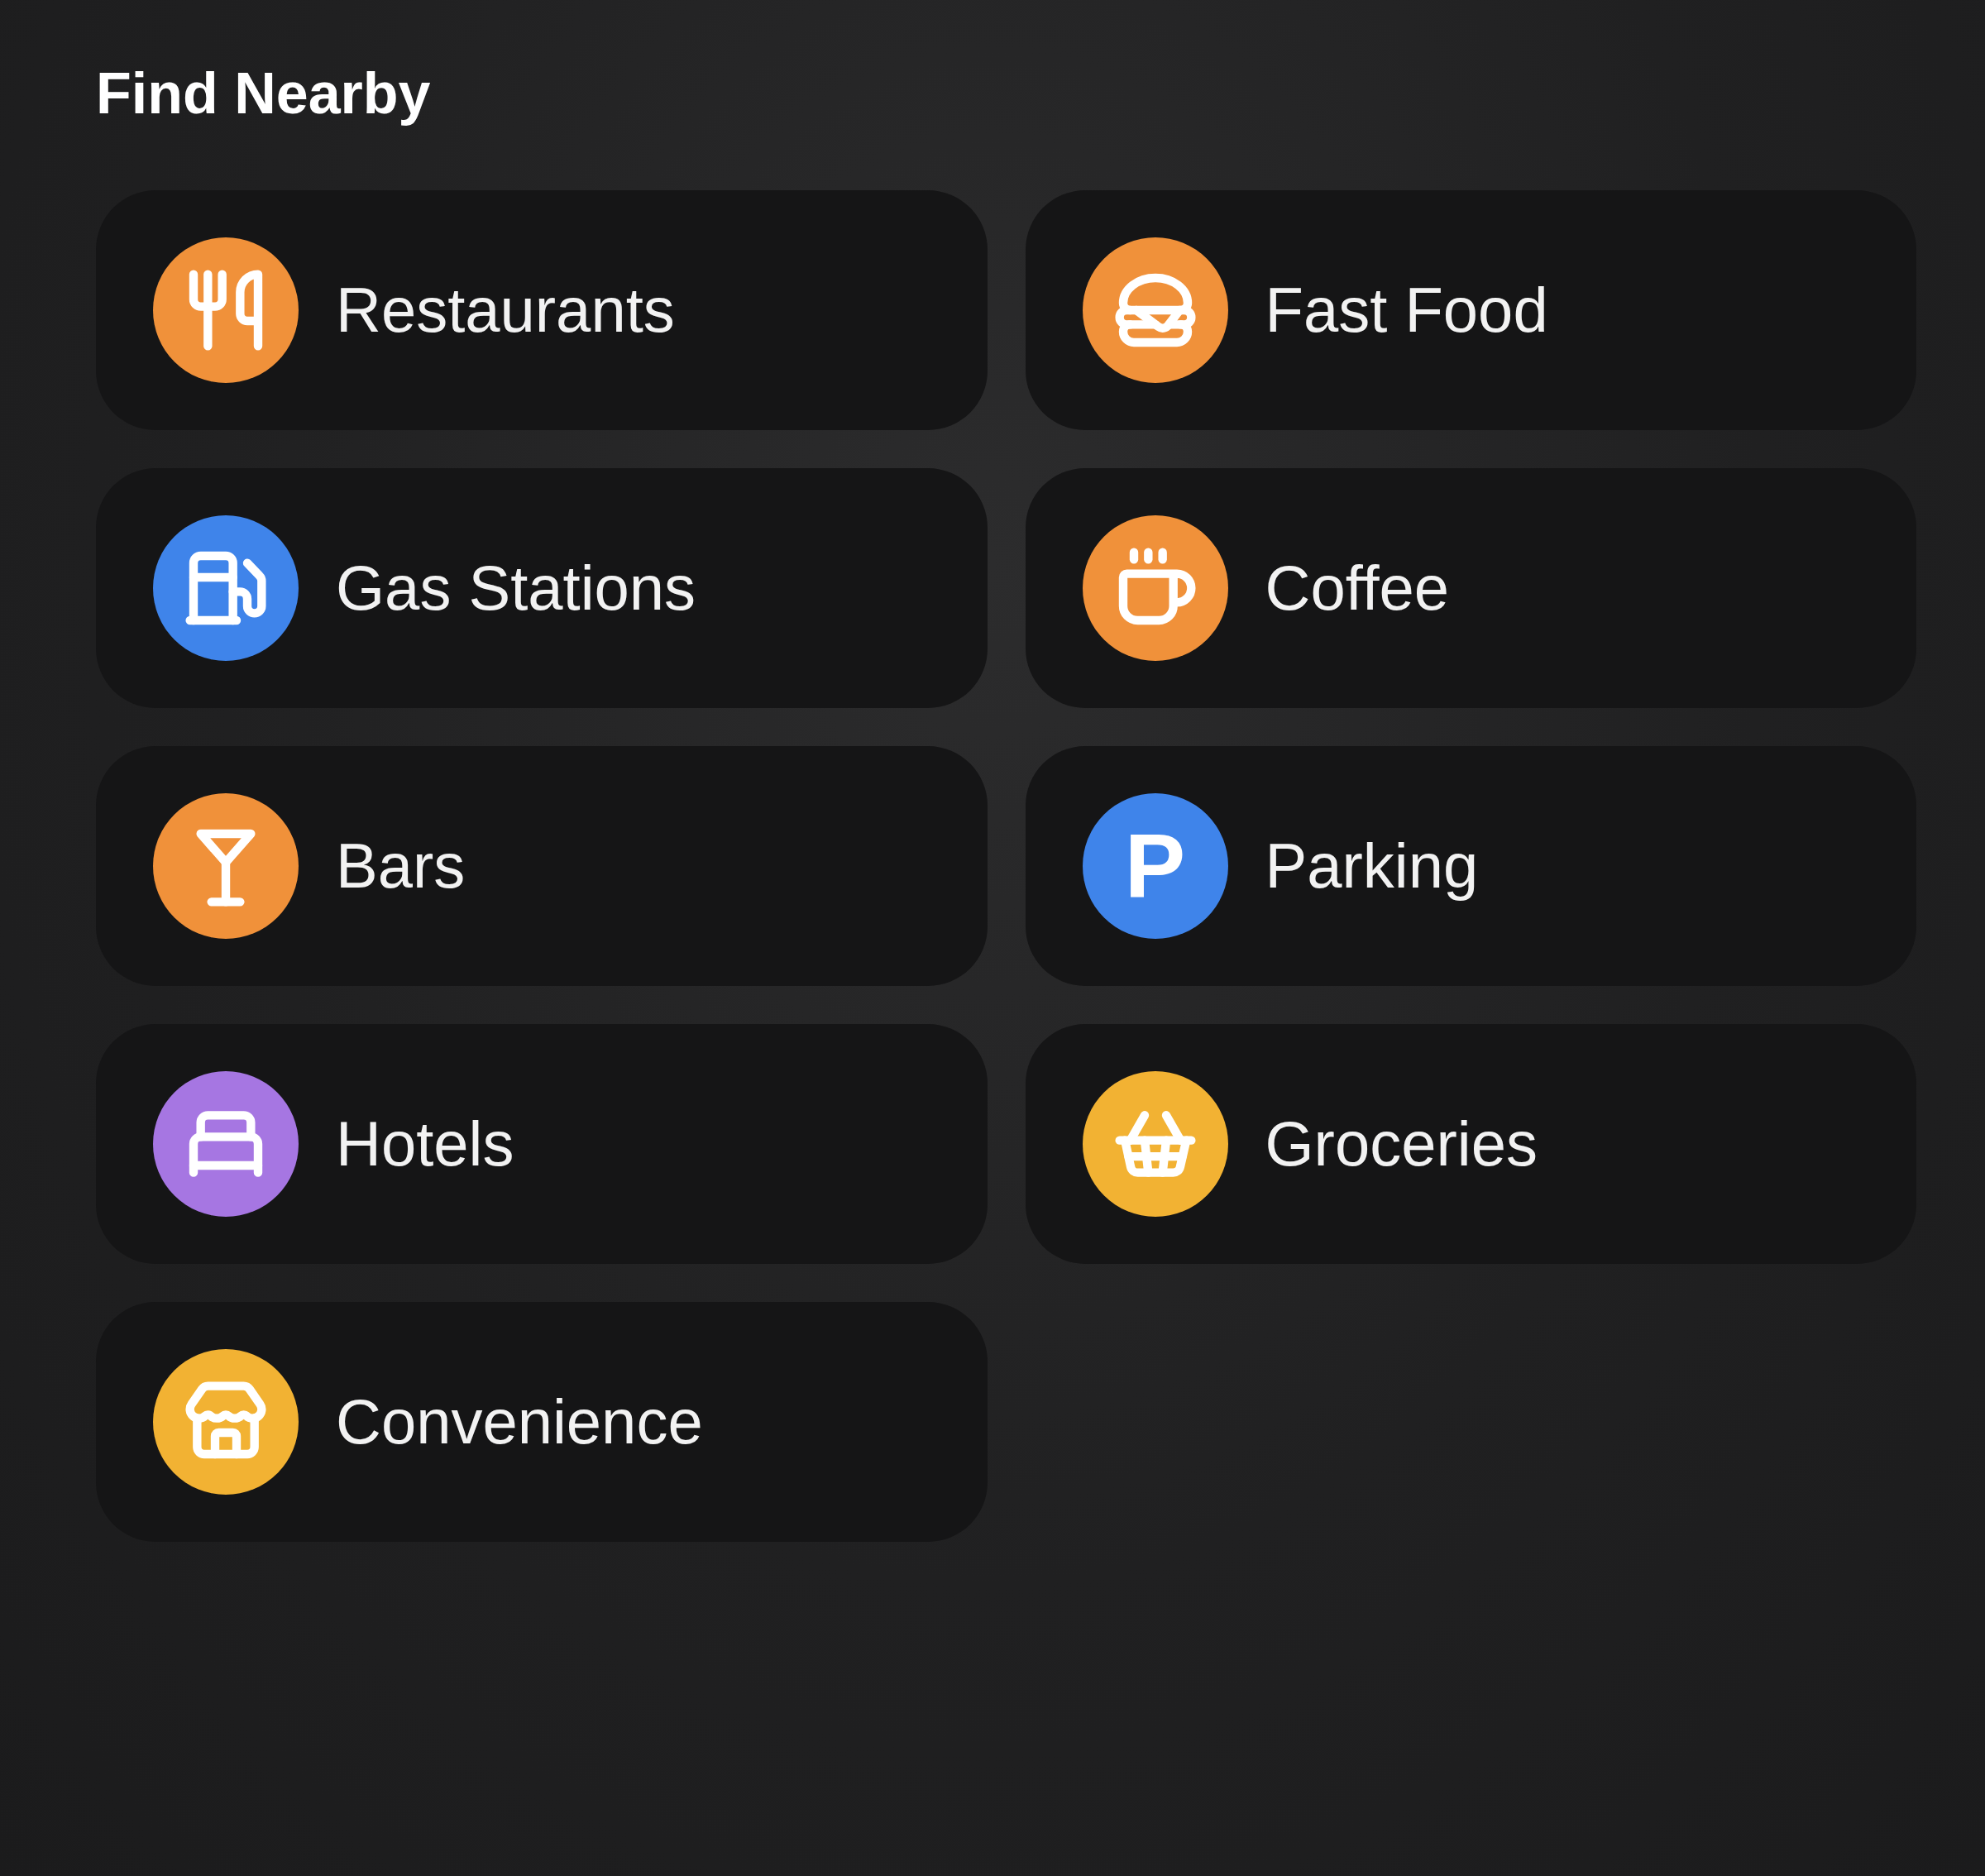 This screenshot has width=1985, height=1876. I want to click on category-button: Convenience, so click(542, 1422).